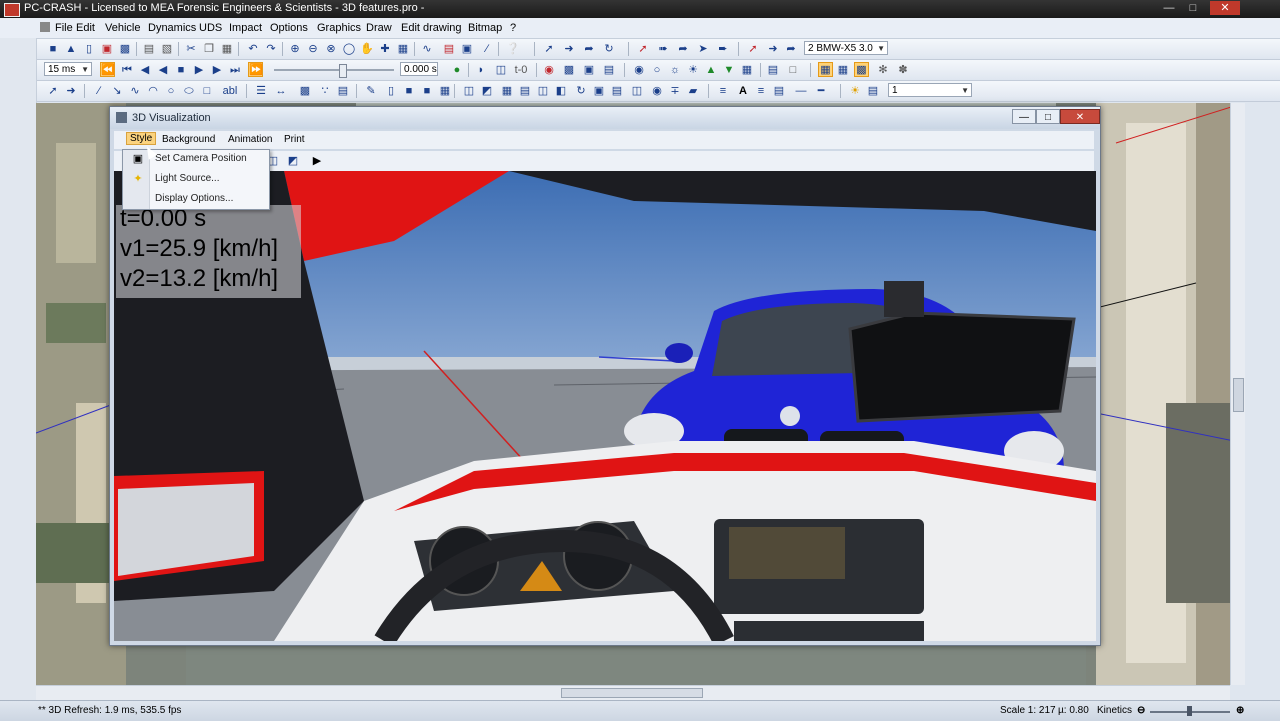 Image resolution: width=1280 pixels, height=721 pixels. I want to click on vehicle-select: 2 BMW-X5 3.0 ▼, so click(846, 48).